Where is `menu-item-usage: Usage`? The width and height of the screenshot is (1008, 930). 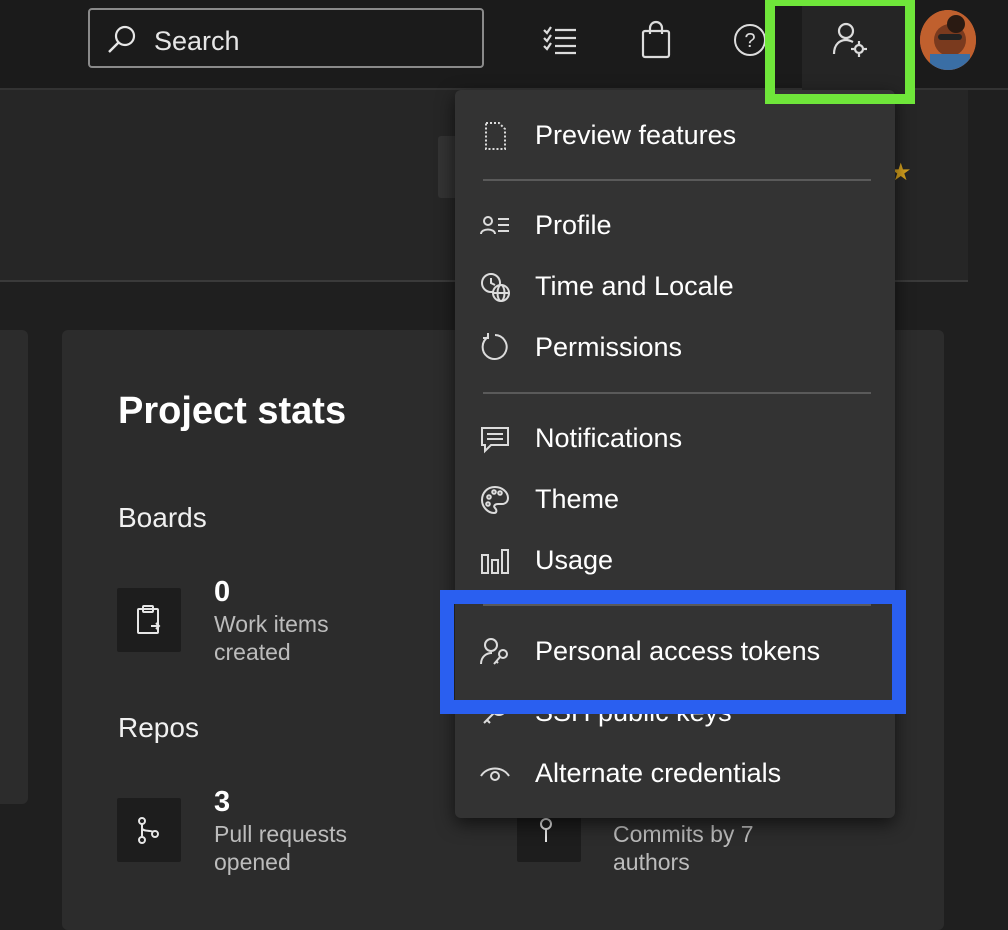 menu-item-usage: Usage is located at coordinates (675, 561).